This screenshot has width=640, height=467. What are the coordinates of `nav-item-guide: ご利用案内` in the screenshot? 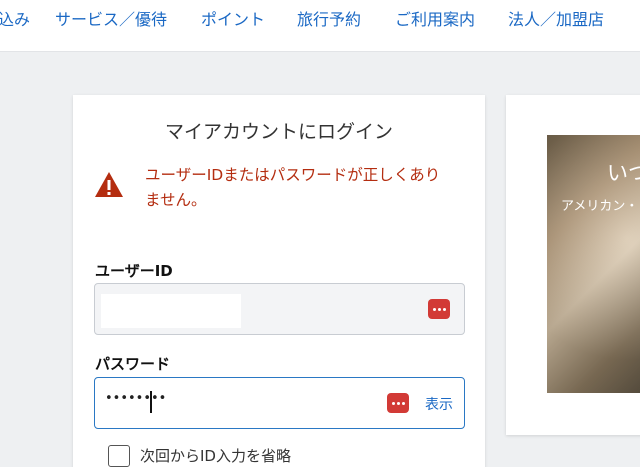 It's located at (435, 18).